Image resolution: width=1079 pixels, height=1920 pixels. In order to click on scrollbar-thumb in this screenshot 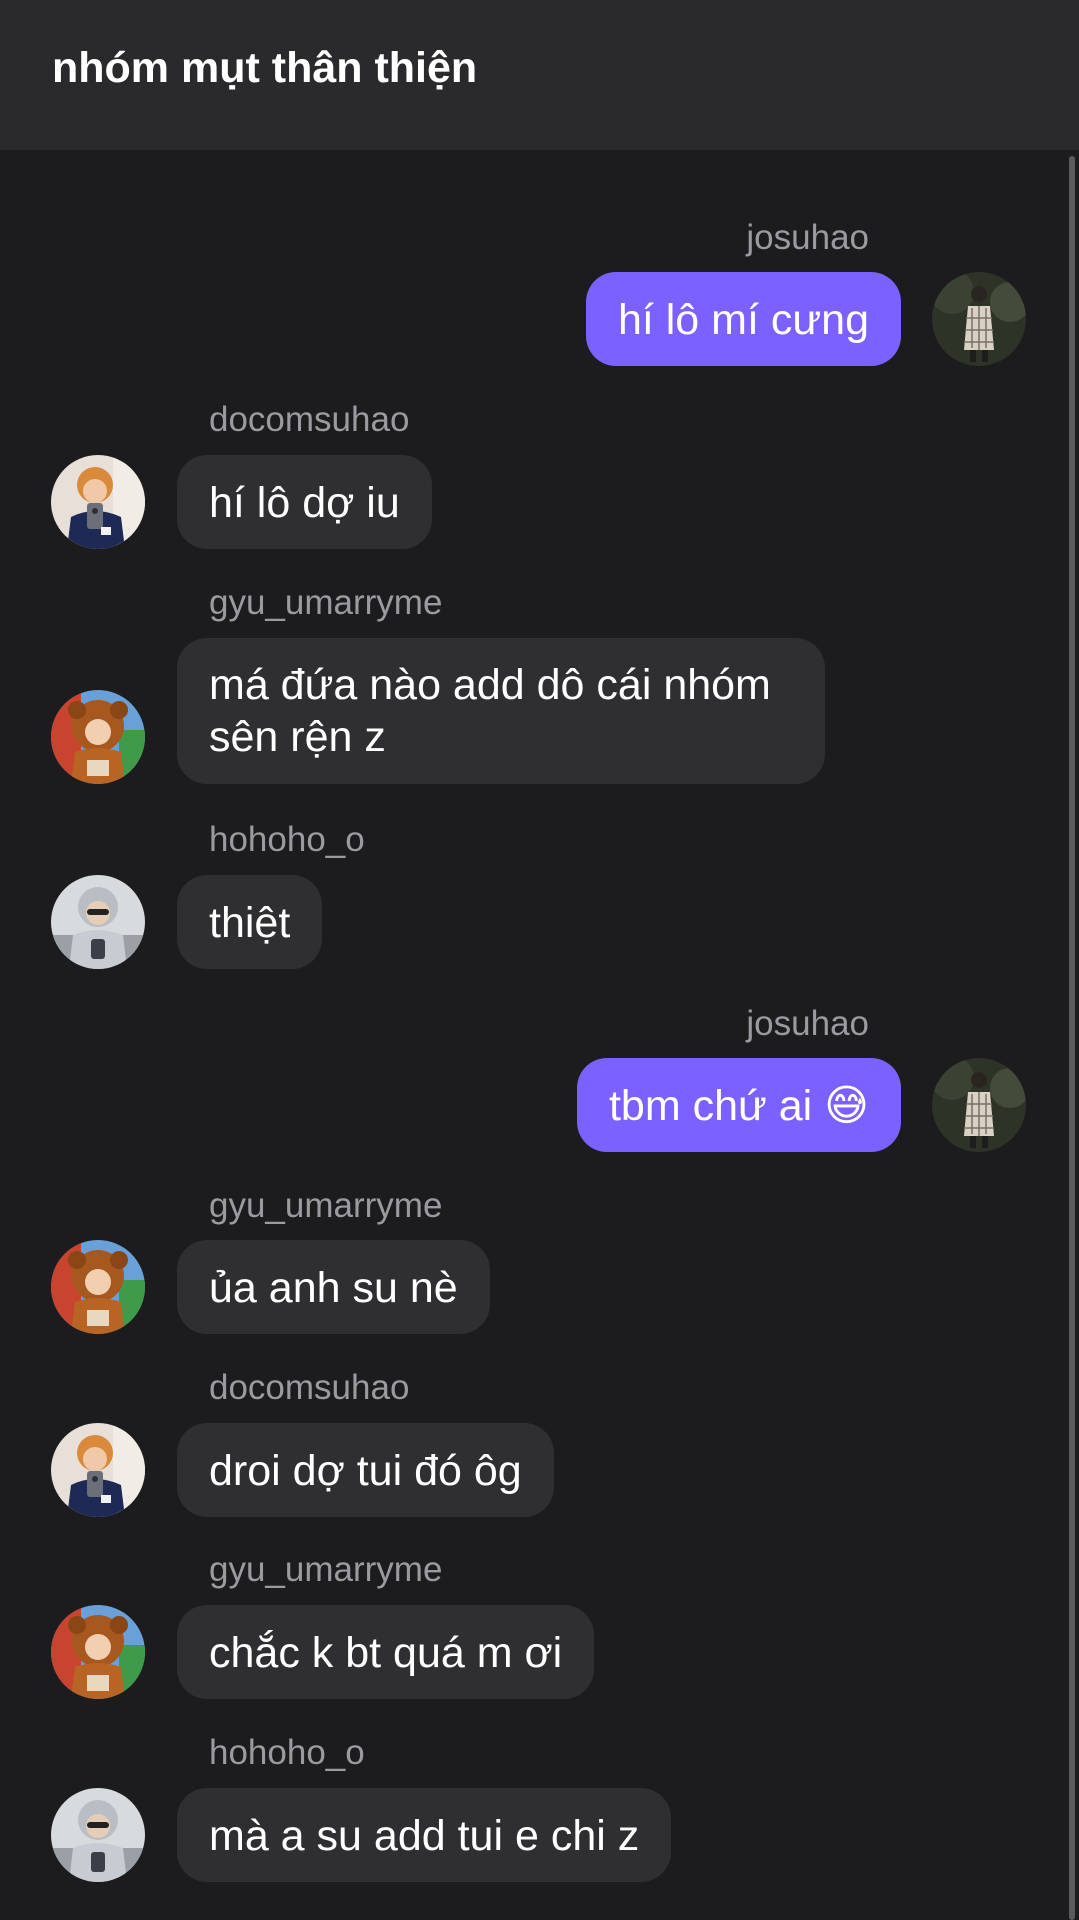, I will do `click(1072, 1038)`.